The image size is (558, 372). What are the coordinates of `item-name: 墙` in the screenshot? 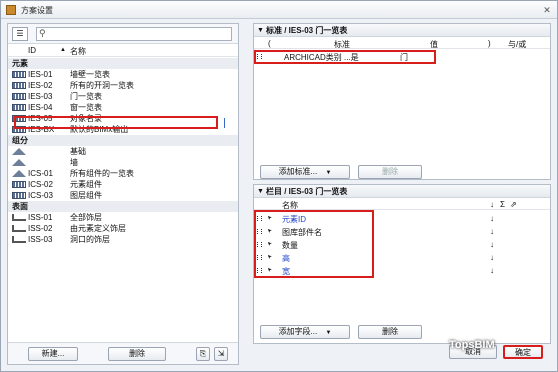 It's located at (74, 162).